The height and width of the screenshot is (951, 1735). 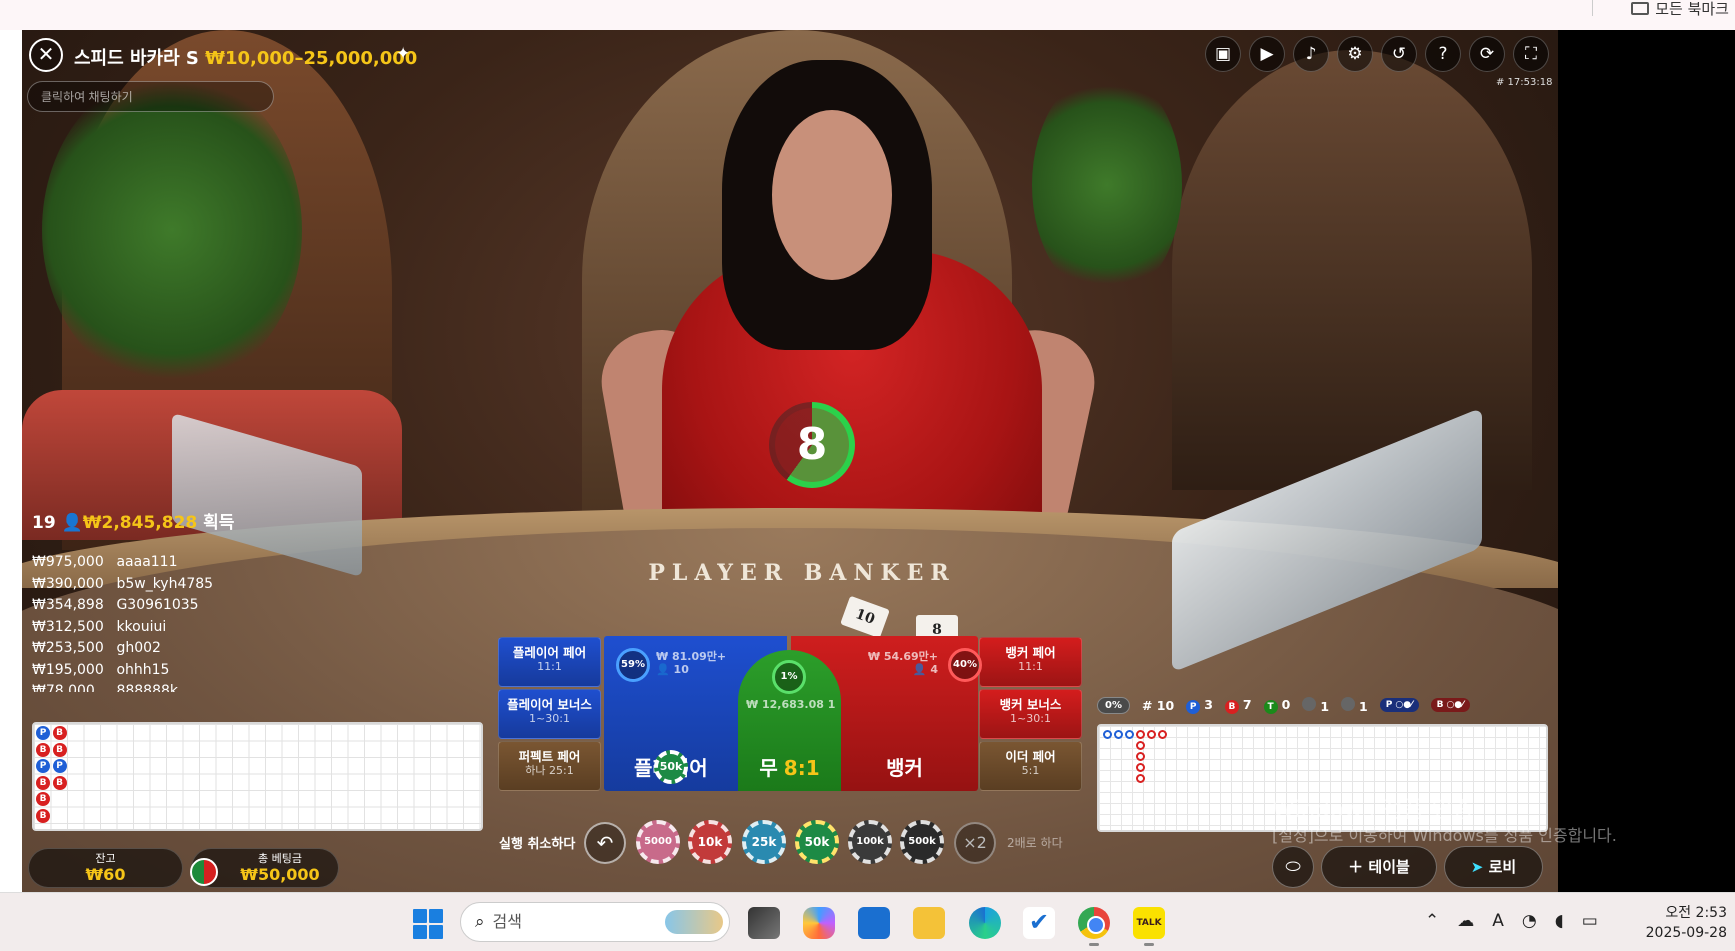 What do you see at coordinates (870, 842) in the screenshot?
I see `chip-100k: 100k` at bounding box center [870, 842].